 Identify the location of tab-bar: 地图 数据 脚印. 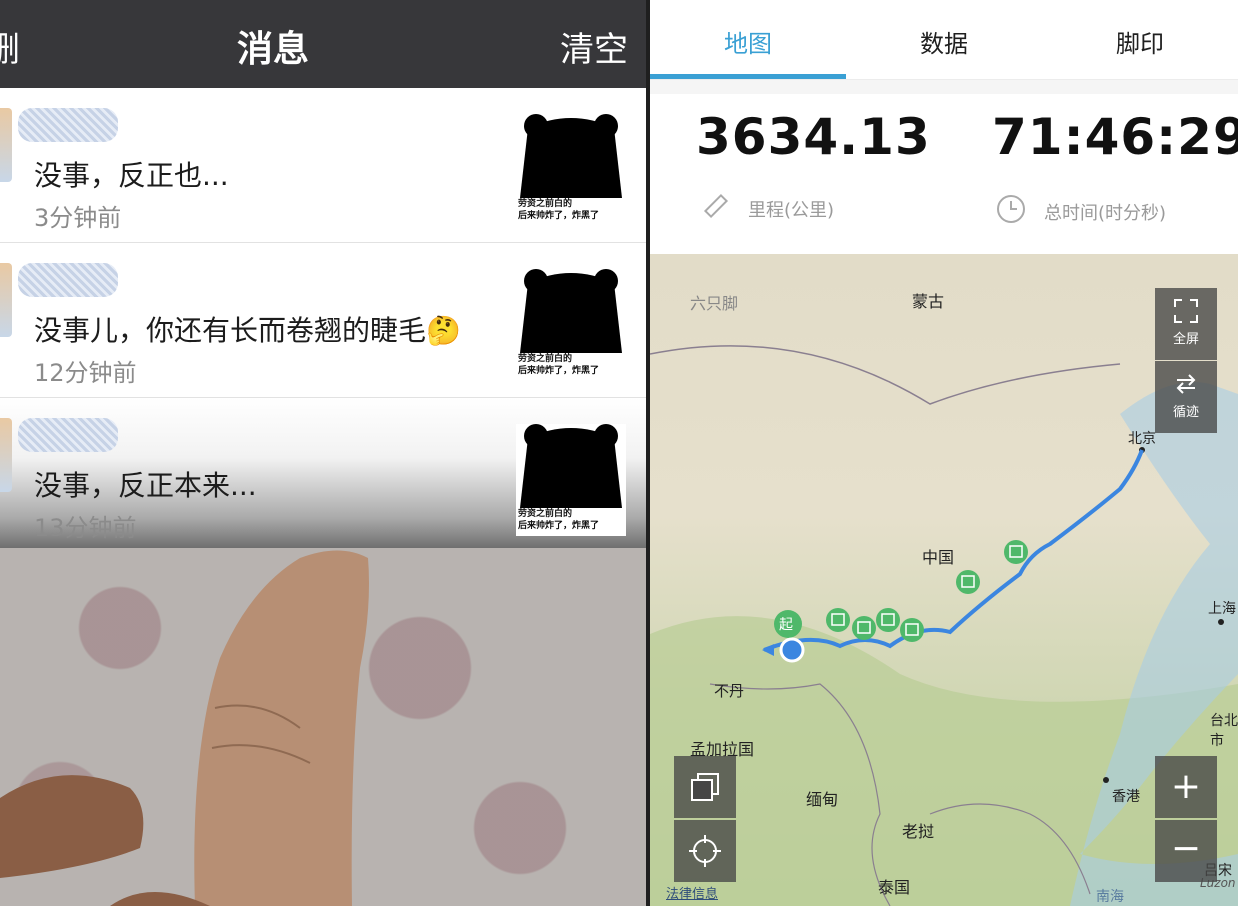
(944, 40).